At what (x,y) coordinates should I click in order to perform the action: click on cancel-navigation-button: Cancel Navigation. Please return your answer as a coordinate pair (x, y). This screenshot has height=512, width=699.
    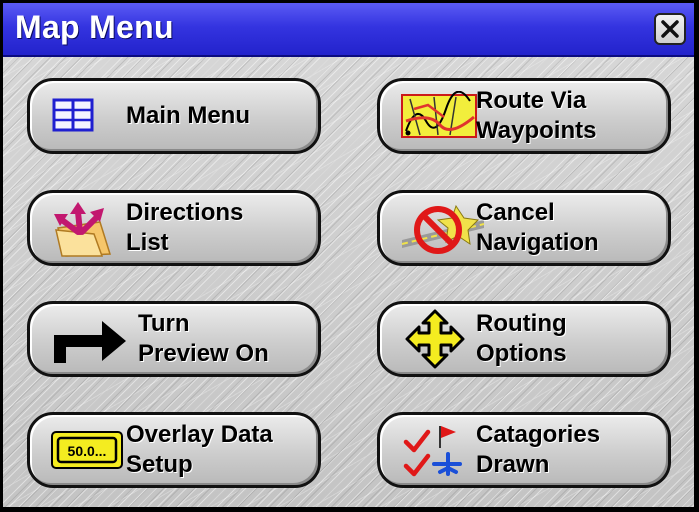
    Looking at the image, I should click on (524, 228).